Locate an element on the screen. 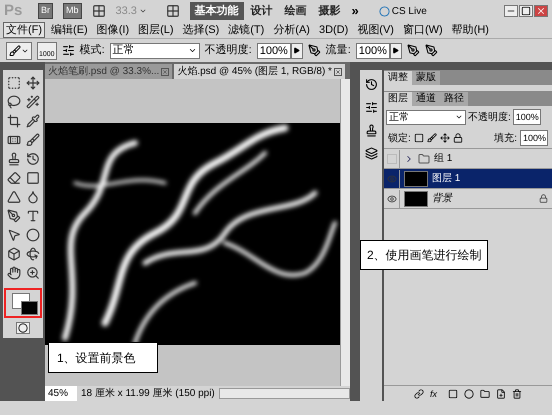 The image size is (552, 415). mask-icon is located at coordinates (453, 393).